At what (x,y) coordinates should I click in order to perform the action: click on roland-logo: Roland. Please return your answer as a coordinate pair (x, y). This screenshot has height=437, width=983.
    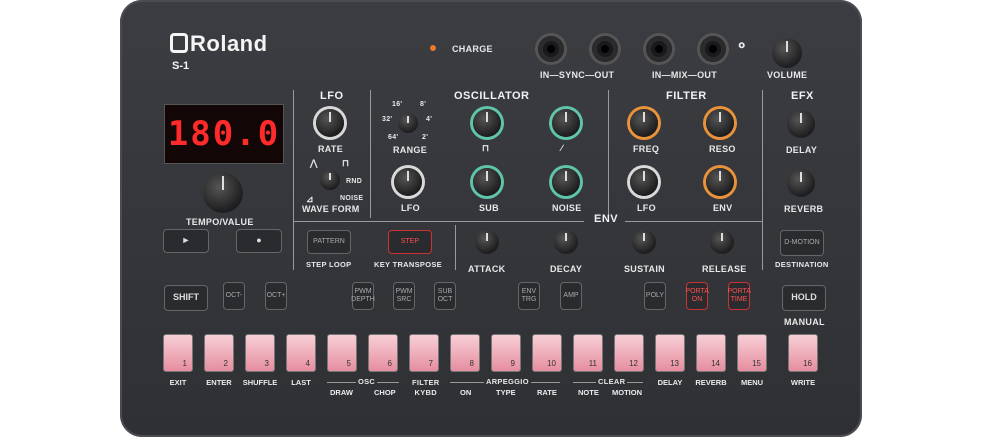
    Looking at the image, I should click on (219, 44).